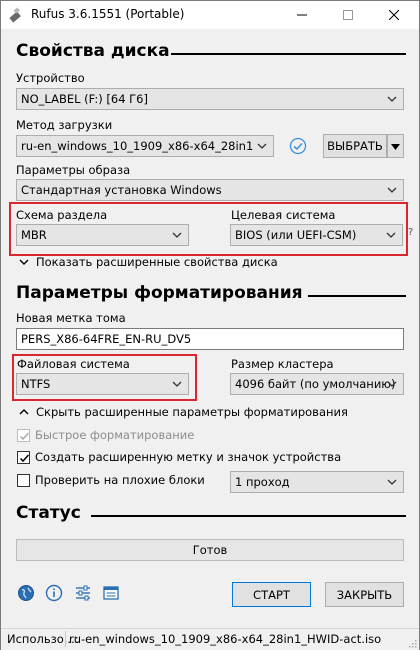  Describe the element at coordinates (296, 235) in the screenshot. I see `target-system-value: BIOS (или UEFI-CSM)` at that location.